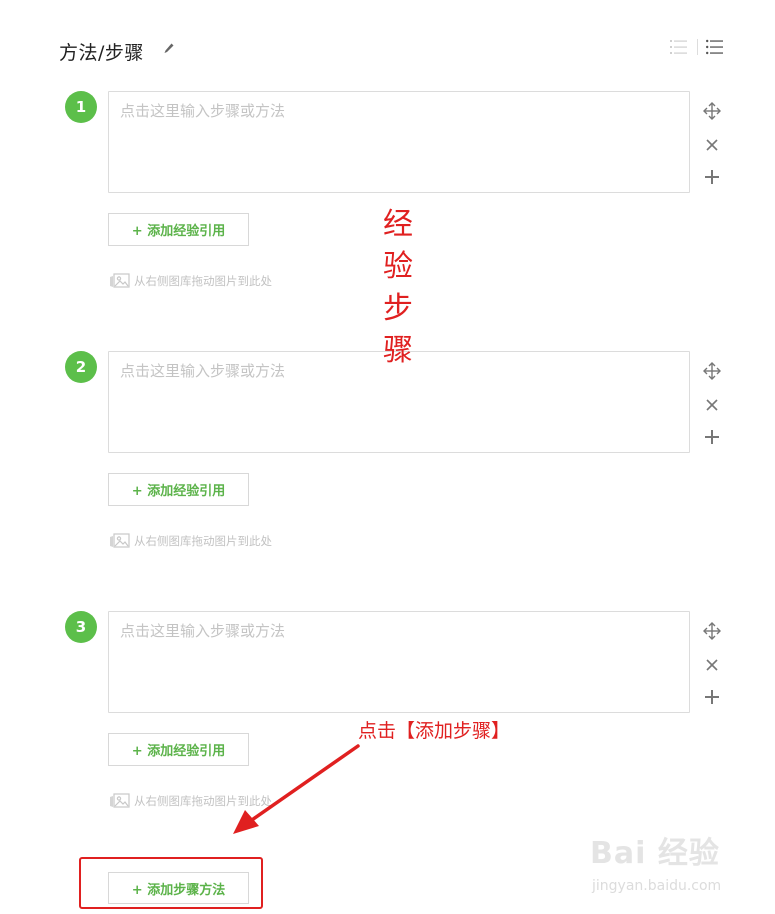 Image resolution: width=775 pixels, height=914 pixels. I want to click on step-number-badge: 2, so click(81, 367).